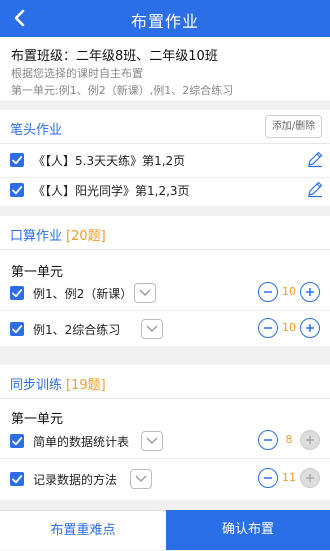  What do you see at coordinates (165, 441) in the screenshot?
I see `list-item: 简单的数据统计表 8` at bounding box center [165, 441].